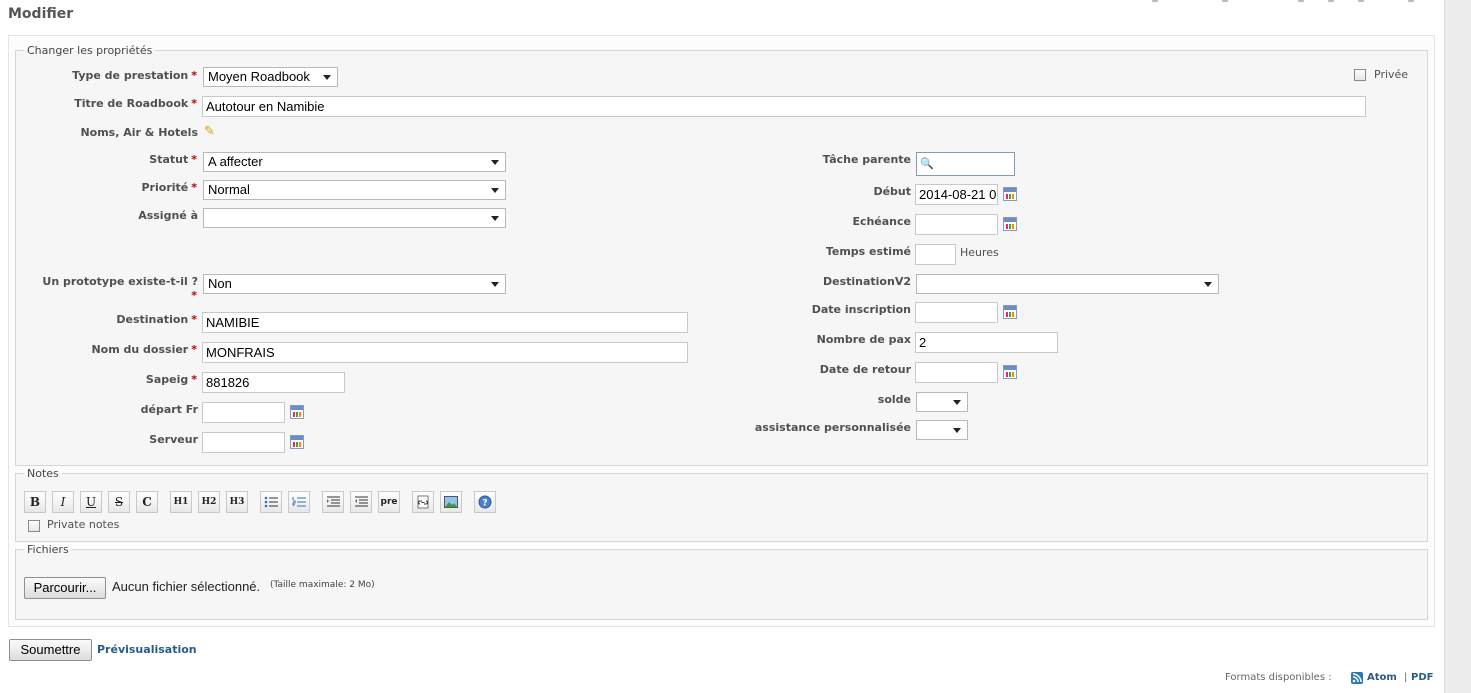 This screenshot has height=693, width=1471. I want to click on vertical-scrollbar, so click(1457, 346).